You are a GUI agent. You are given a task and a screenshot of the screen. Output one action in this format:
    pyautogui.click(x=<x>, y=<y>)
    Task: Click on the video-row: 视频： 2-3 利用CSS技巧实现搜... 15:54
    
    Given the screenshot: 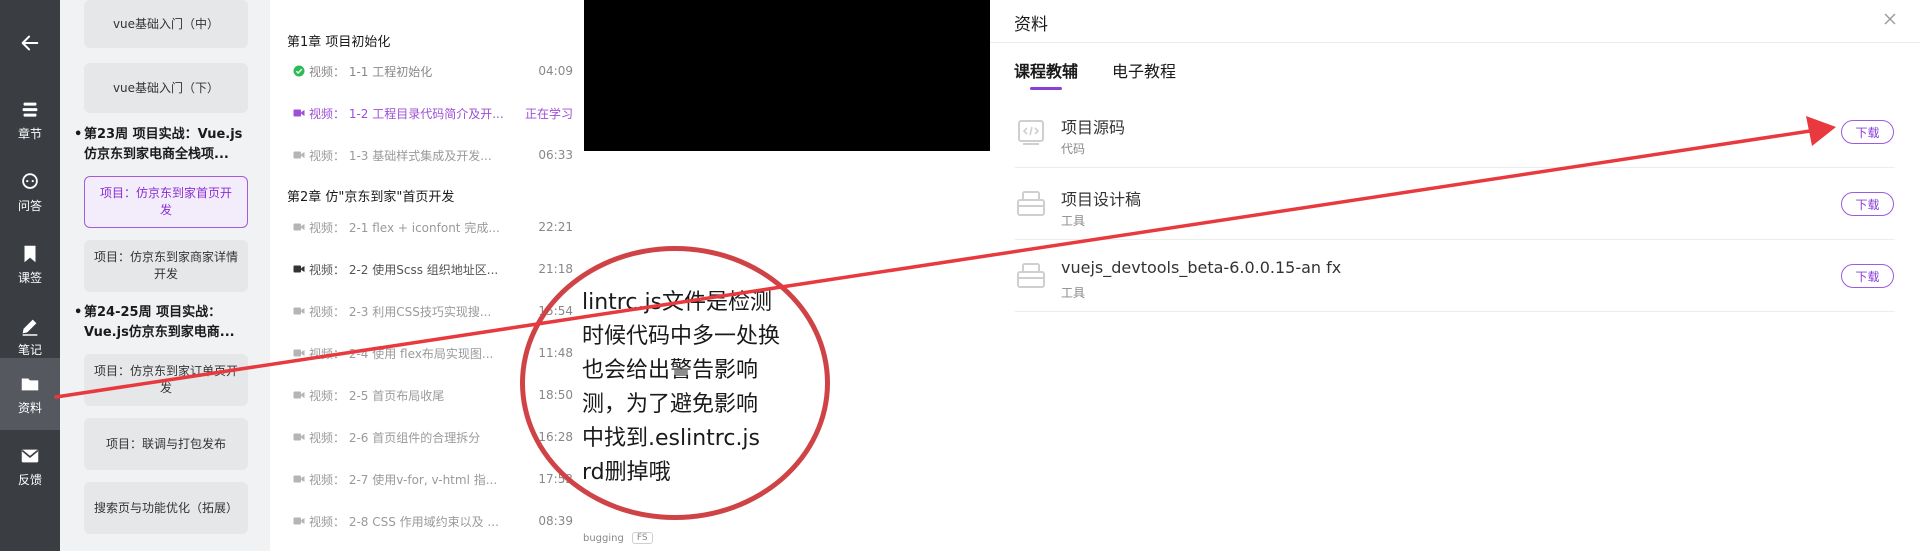 What is the action you would take?
    pyautogui.click(x=433, y=311)
    